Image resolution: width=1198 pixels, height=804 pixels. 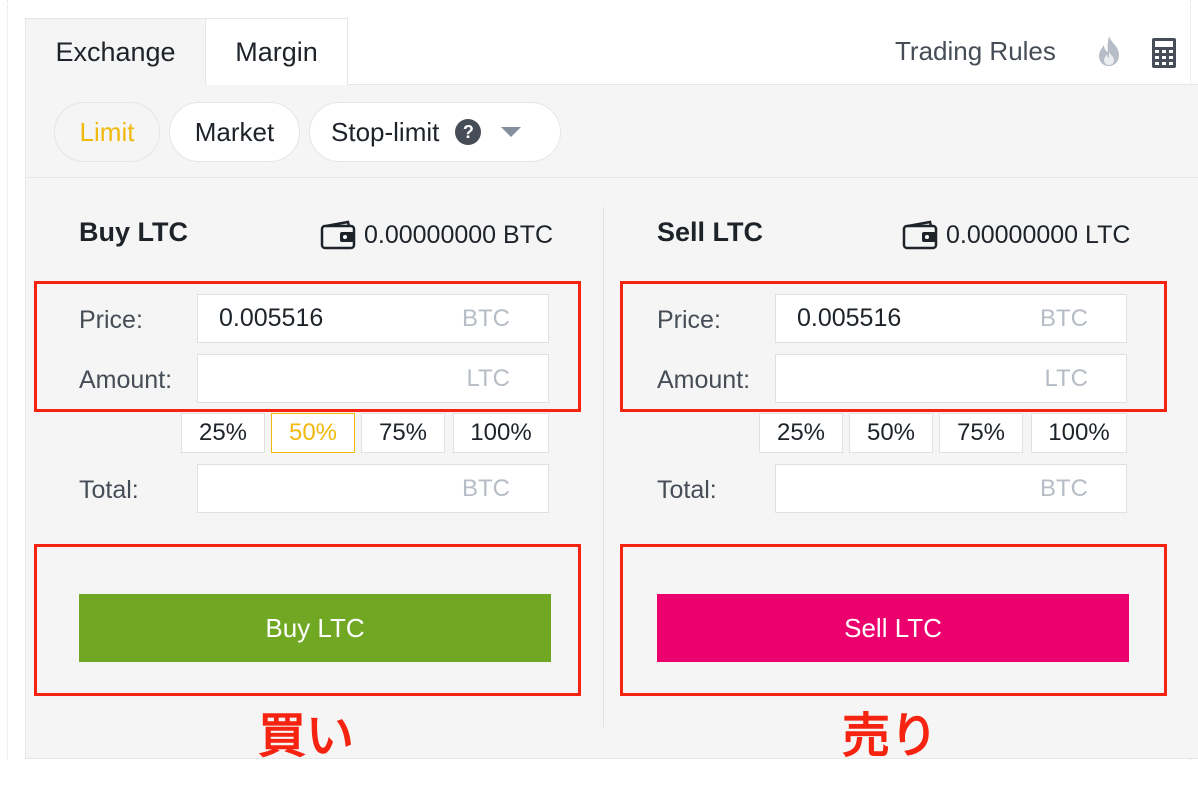 I want to click on sell-button-highlight, so click(x=893, y=620).